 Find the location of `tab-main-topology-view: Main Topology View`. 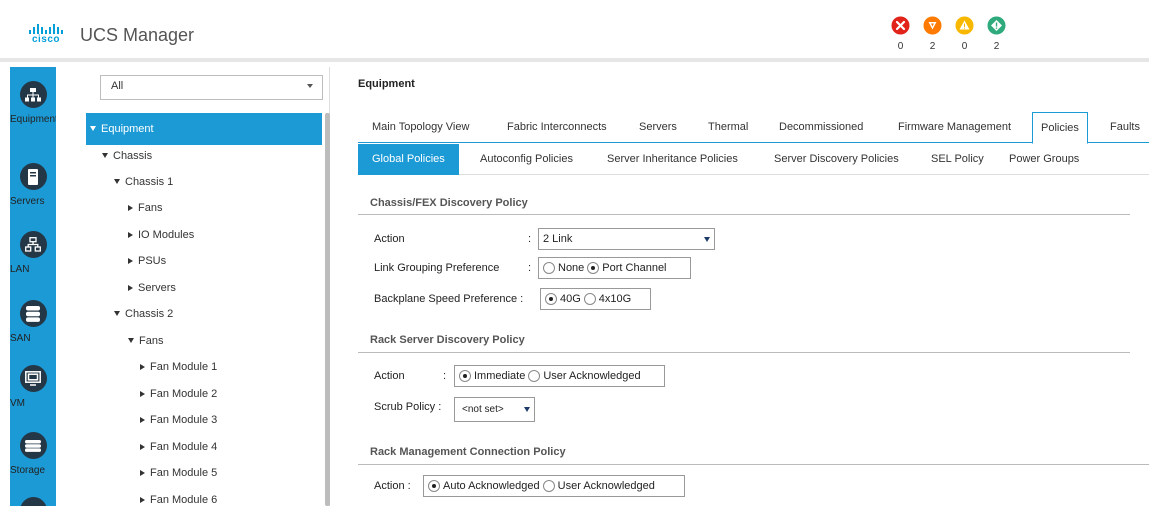

tab-main-topology-view: Main Topology View is located at coordinates (420, 127).